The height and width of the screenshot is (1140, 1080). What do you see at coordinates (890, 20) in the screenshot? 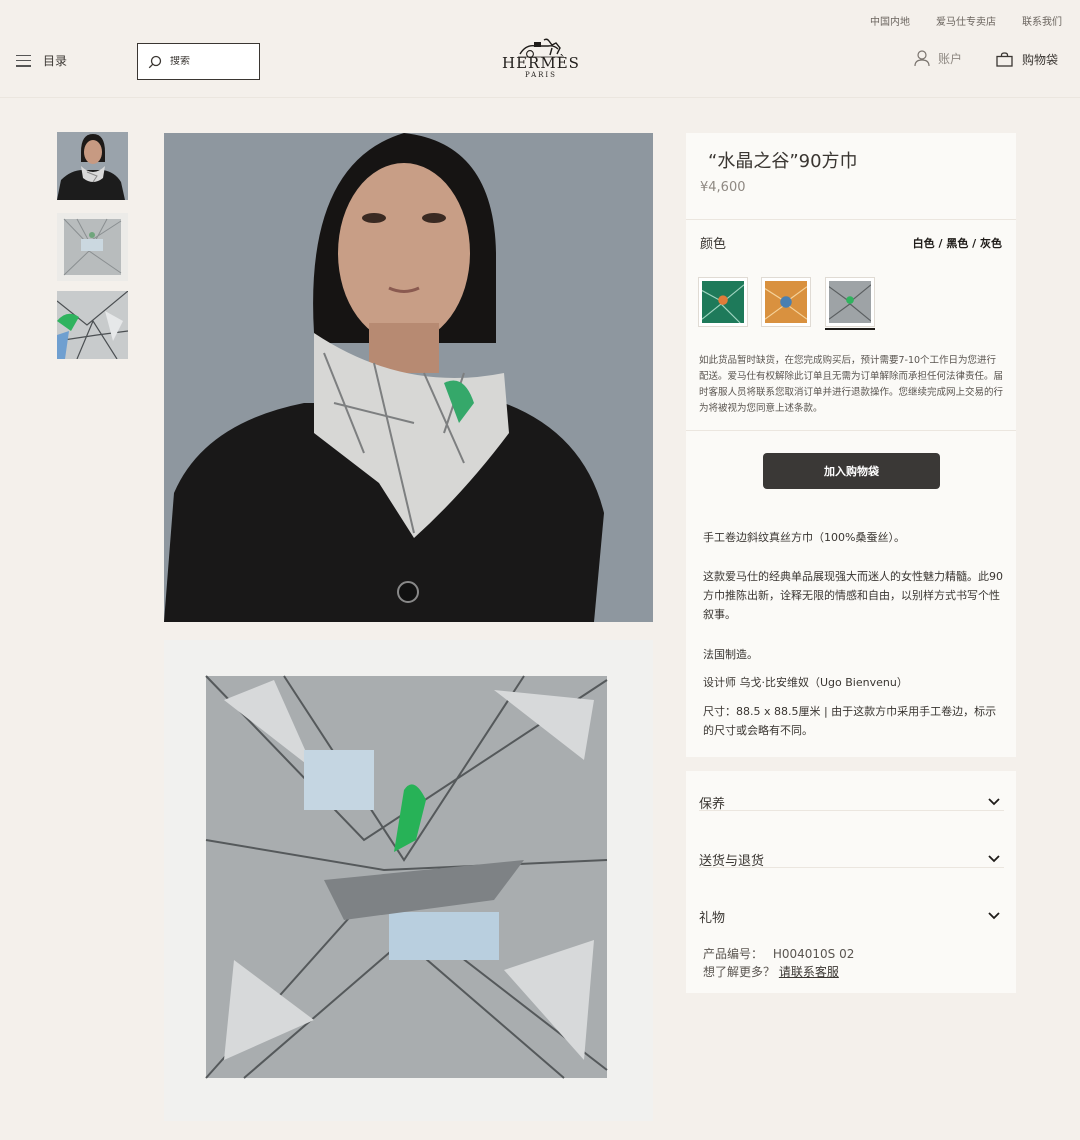
I see `utility-link-region: 中国内地` at bounding box center [890, 20].